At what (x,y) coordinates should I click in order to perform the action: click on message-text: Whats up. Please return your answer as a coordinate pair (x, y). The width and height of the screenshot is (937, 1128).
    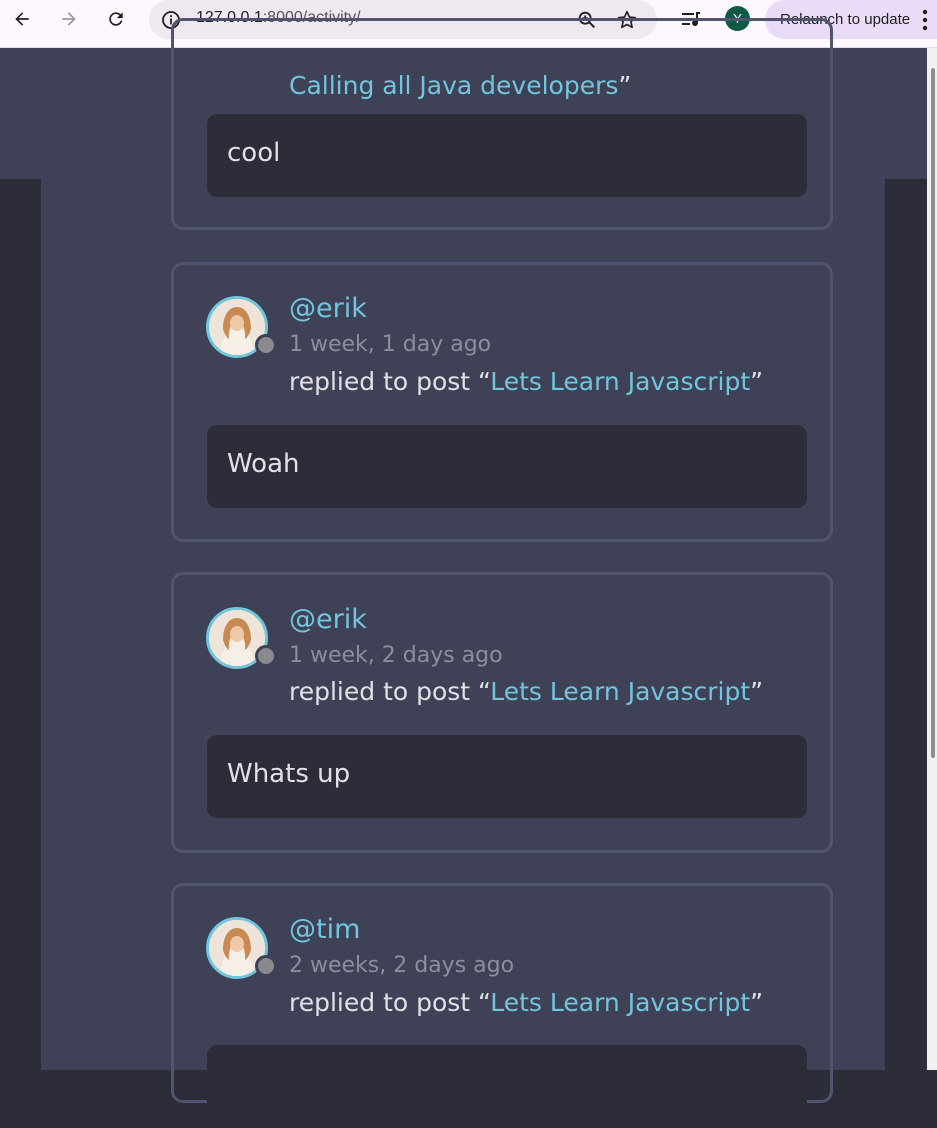
    Looking at the image, I should click on (289, 774).